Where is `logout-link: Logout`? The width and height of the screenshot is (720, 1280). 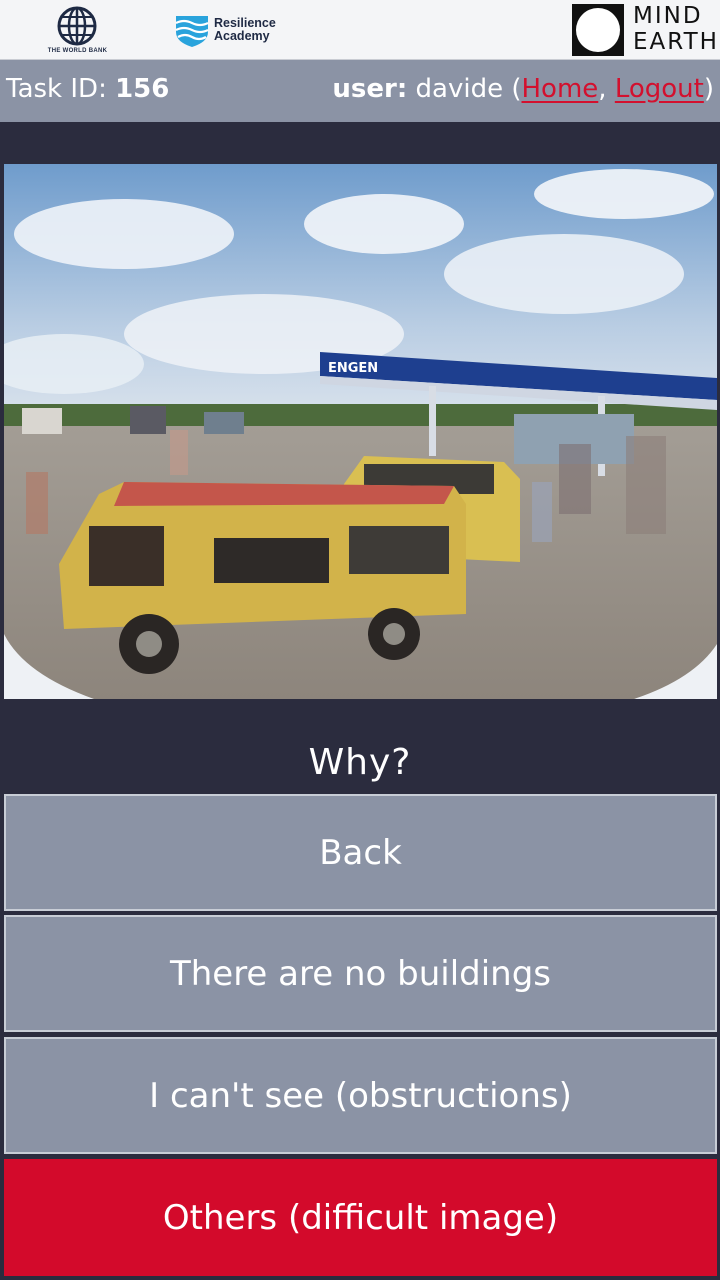 logout-link: Logout is located at coordinates (659, 89).